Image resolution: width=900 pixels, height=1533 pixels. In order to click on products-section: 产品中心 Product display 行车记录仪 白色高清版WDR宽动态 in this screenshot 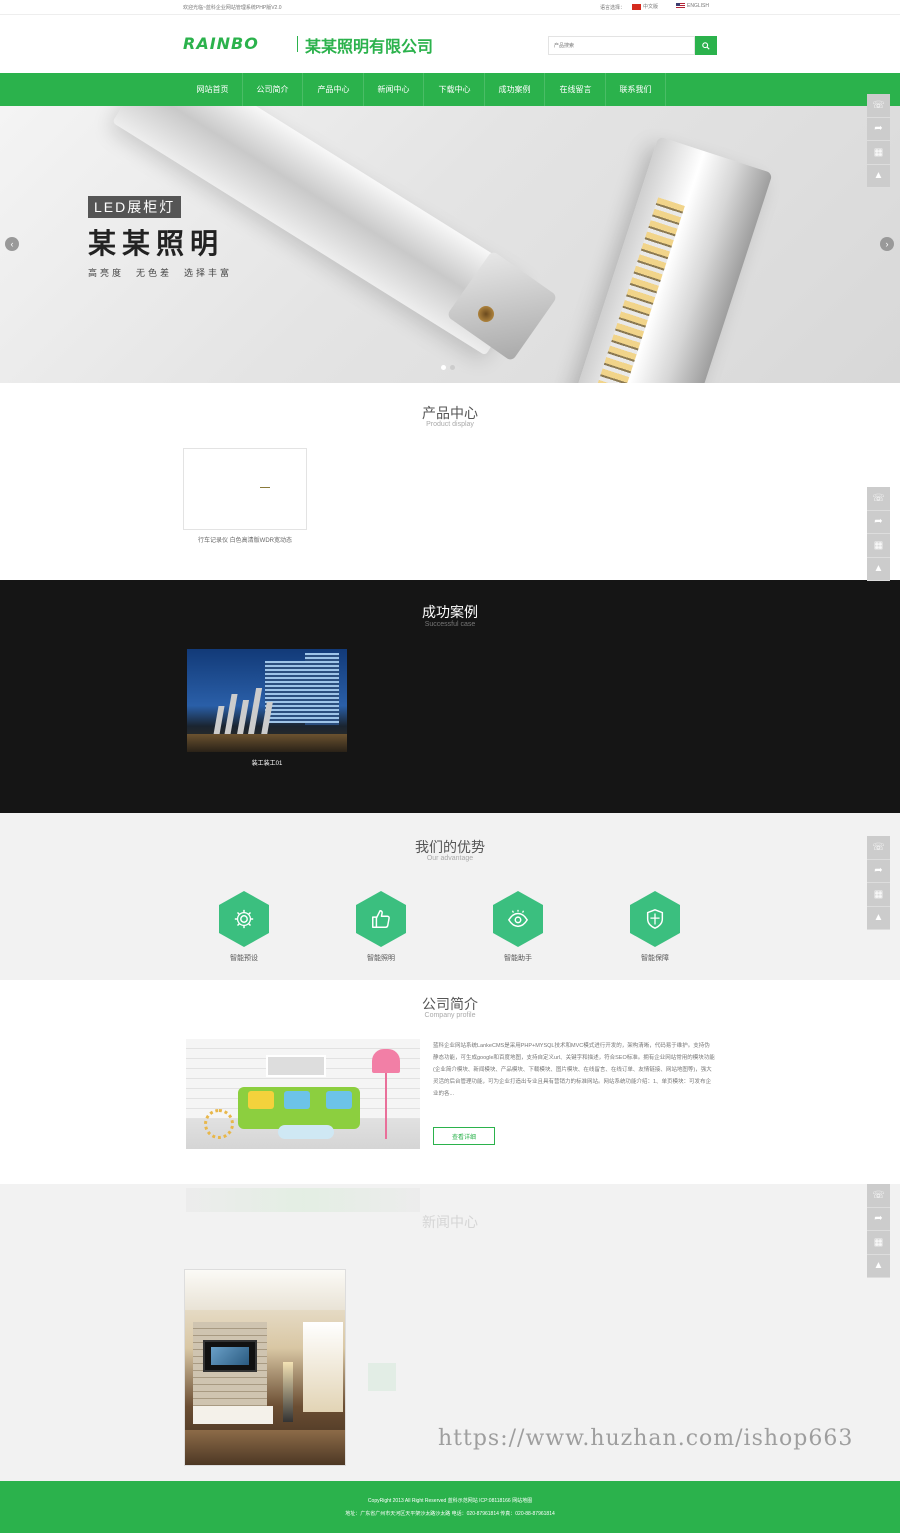, I will do `click(450, 481)`.